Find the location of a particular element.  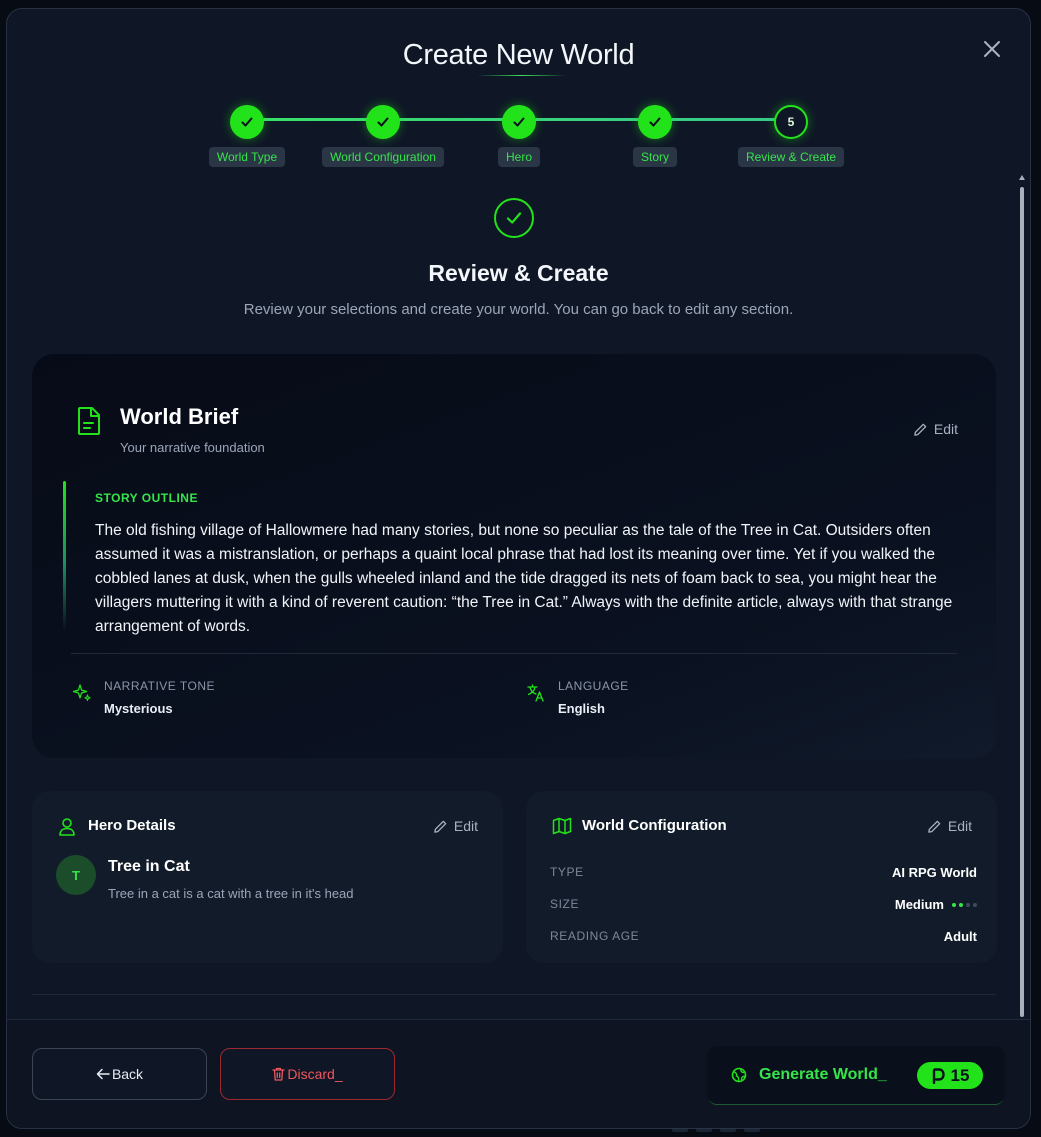

step-number: 5 is located at coordinates (791, 122).